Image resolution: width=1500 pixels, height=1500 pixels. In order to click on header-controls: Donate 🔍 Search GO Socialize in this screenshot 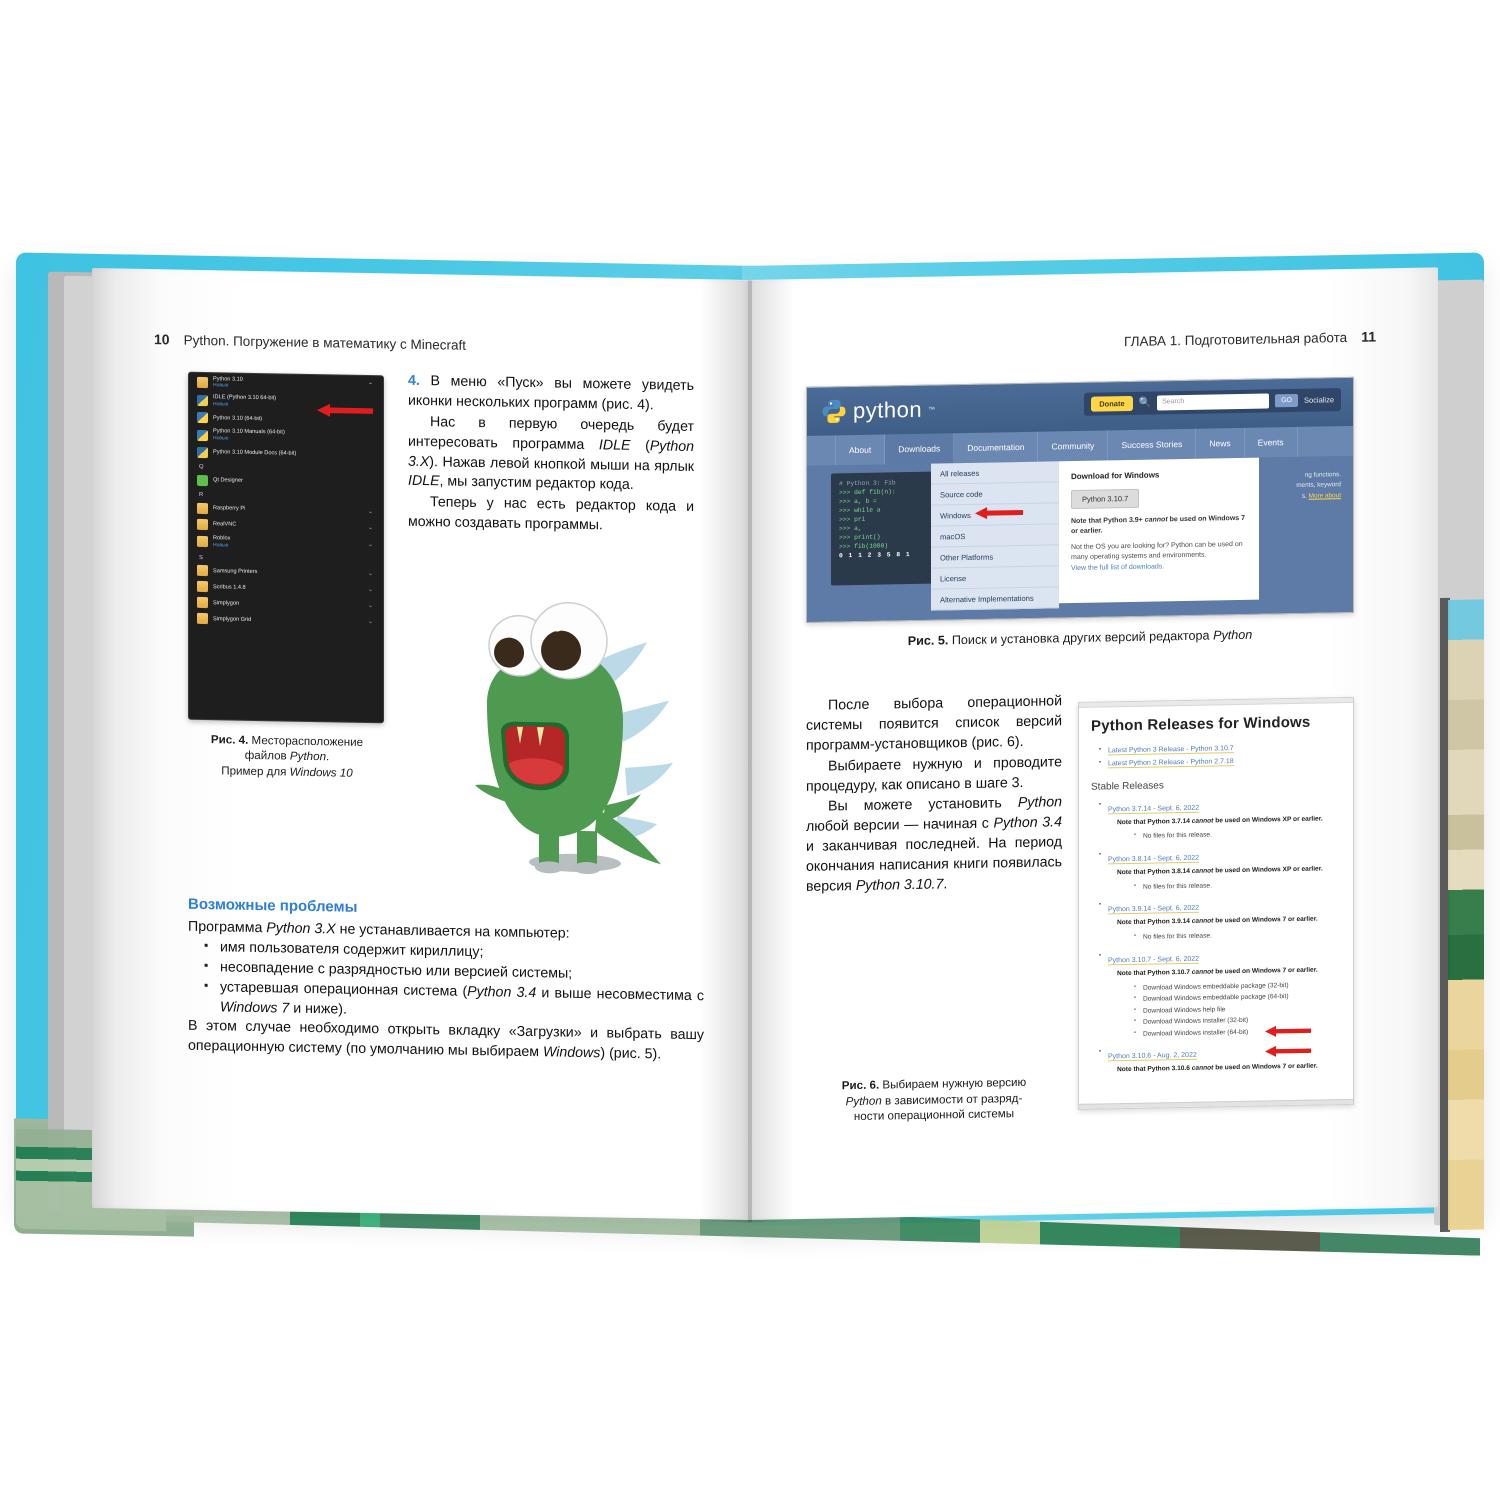, I will do `click(1212, 402)`.